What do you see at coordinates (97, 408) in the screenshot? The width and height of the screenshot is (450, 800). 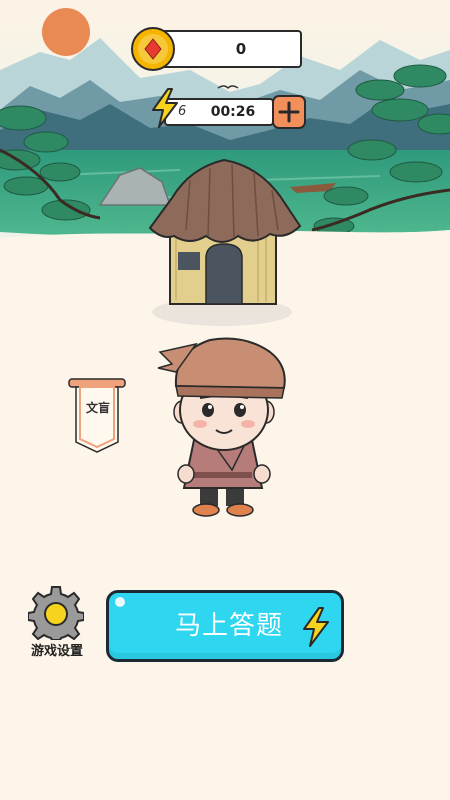 I see `rank-title: 文盲` at bounding box center [97, 408].